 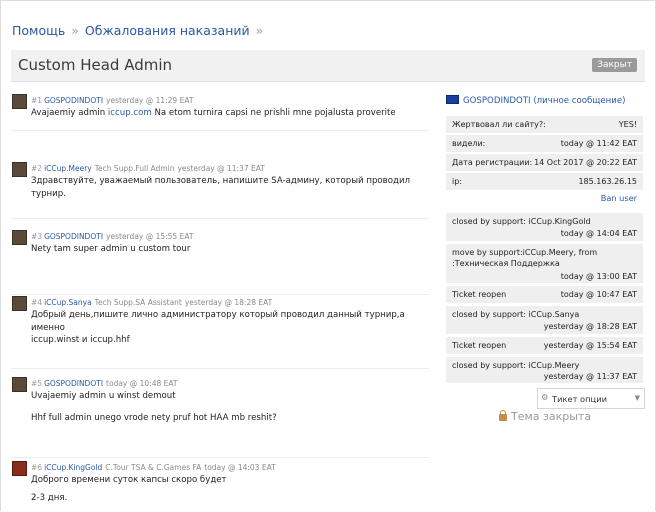 What do you see at coordinates (545, 416) in the screenshot?
I see `topic-closed-label: Тема закрыта` at bounding box center [545, 416].